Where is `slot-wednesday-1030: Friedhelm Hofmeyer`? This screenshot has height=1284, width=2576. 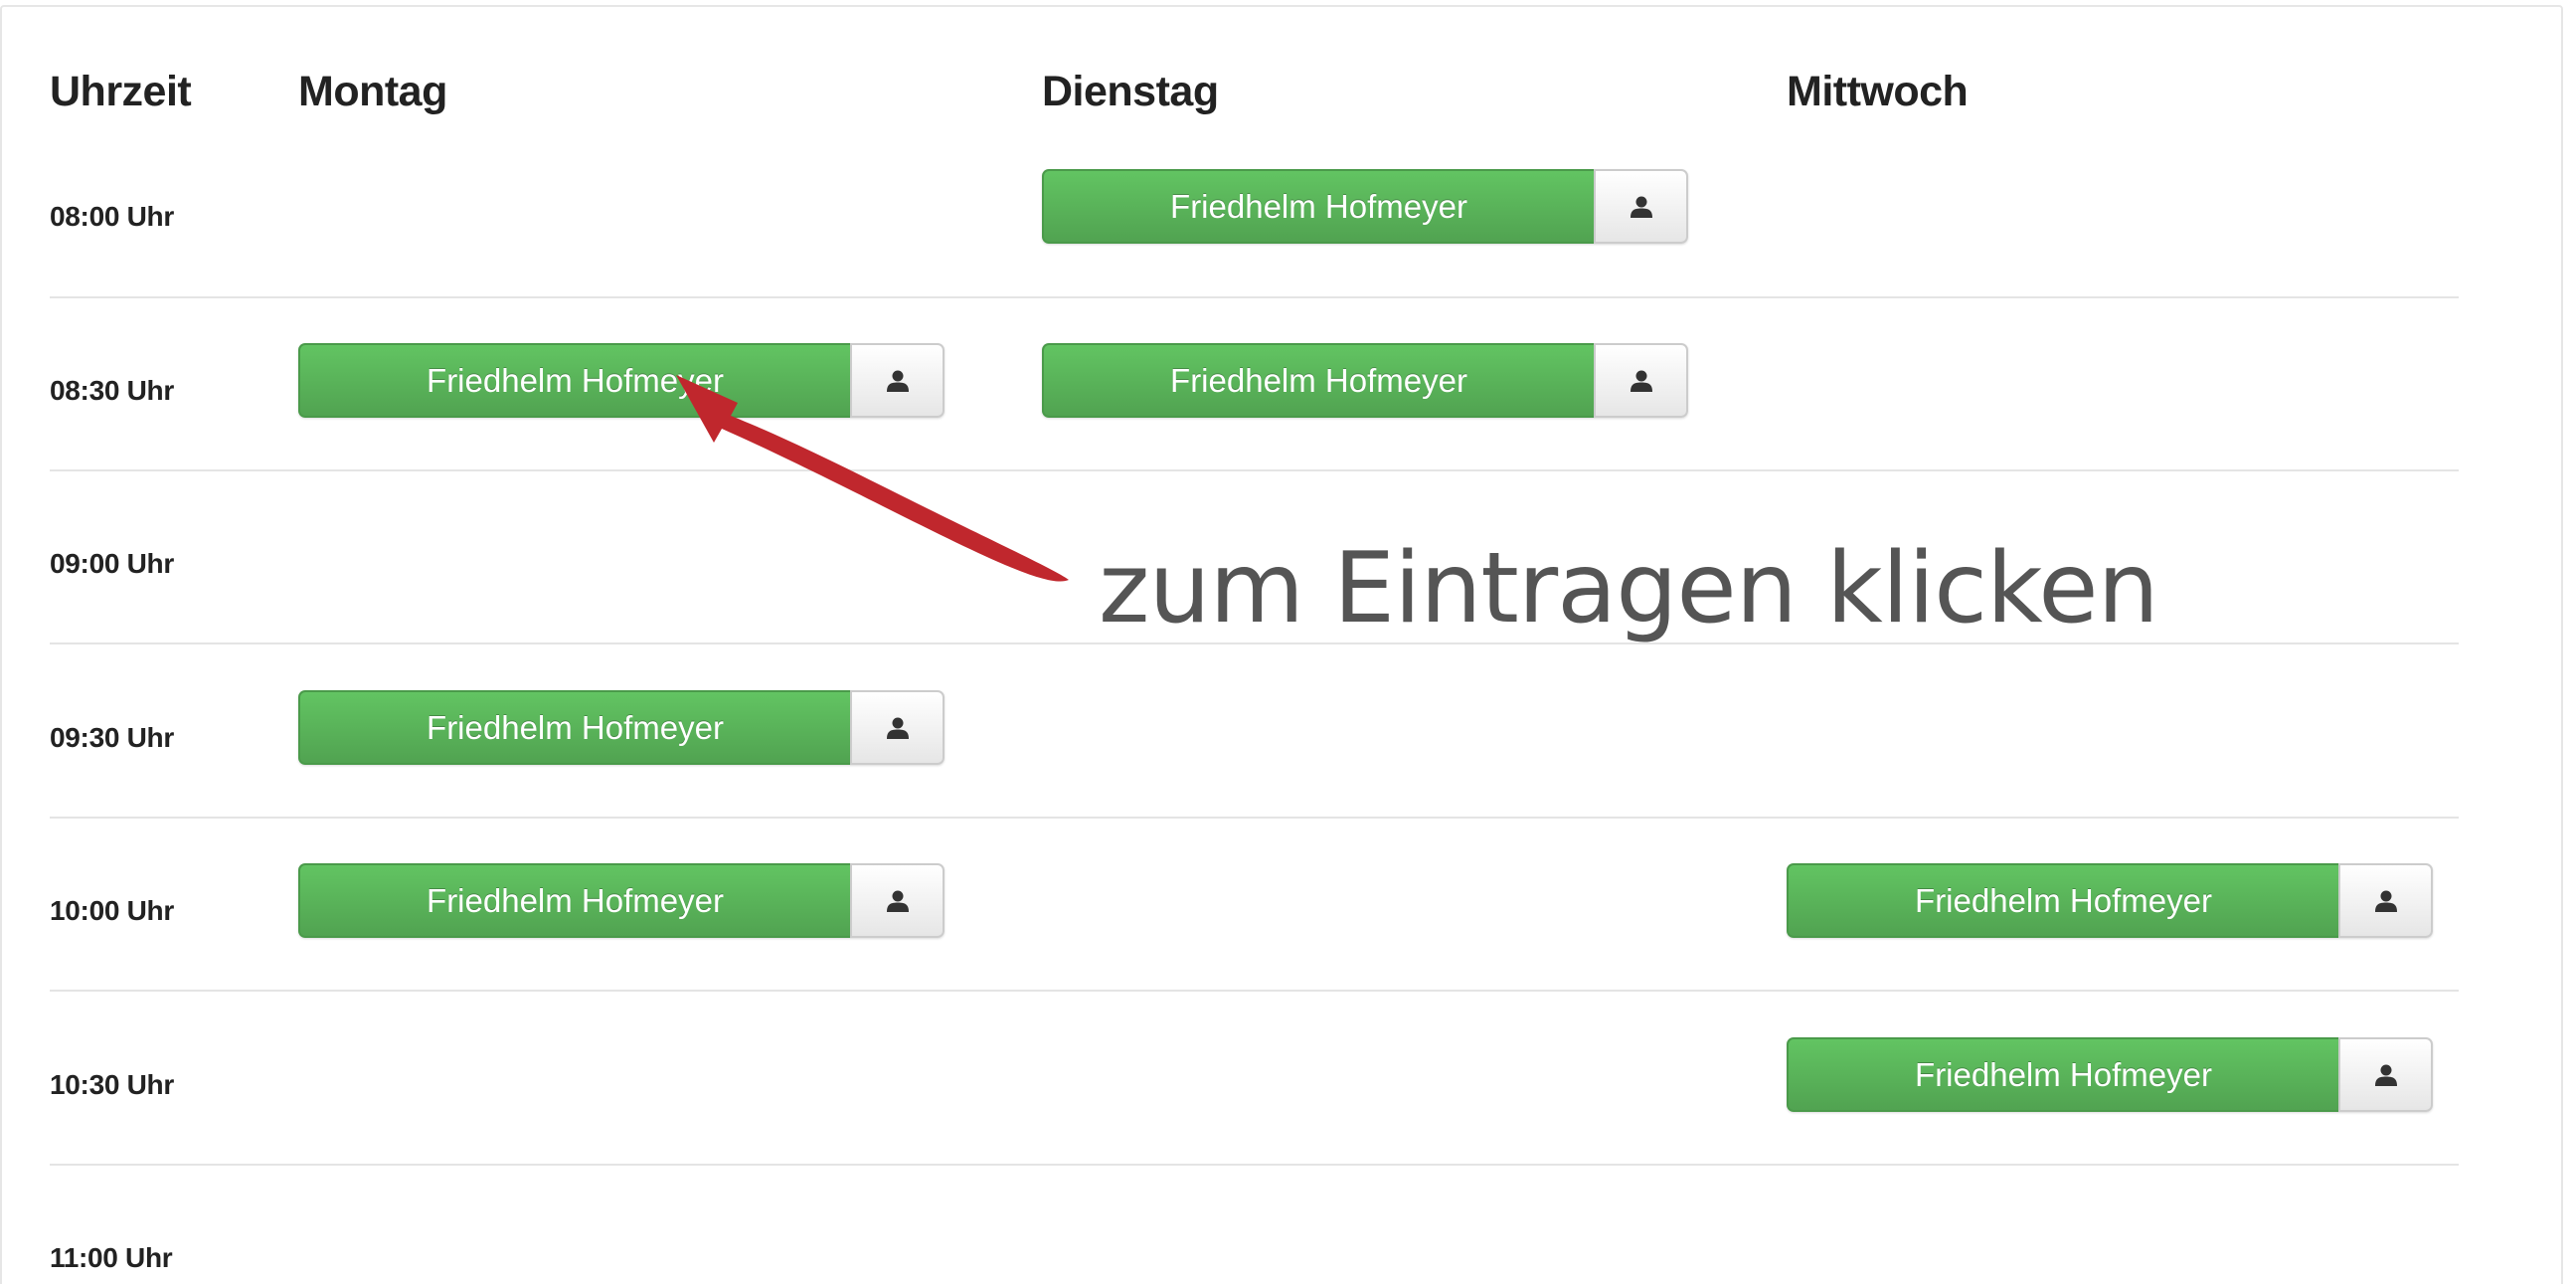 slot-wednesday-1030: Friedhelm Hofmeyer is located at coordinates (2110, 1074).